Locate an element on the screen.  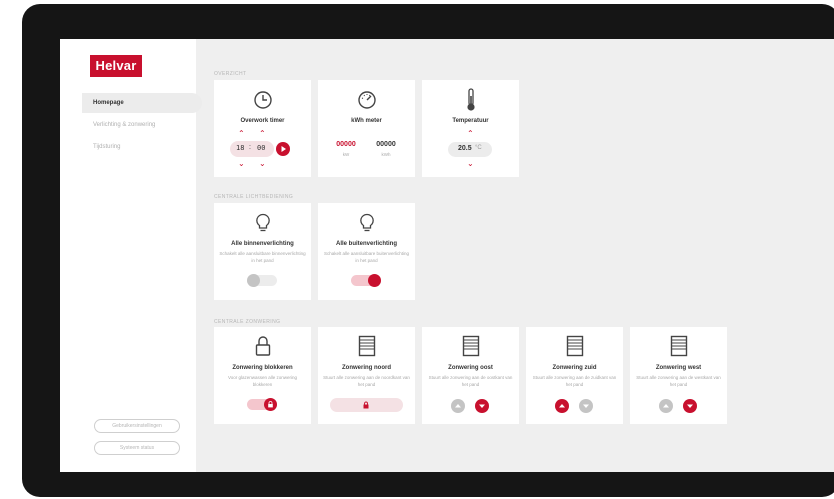
play-icon is located at coordinates (283, 149).